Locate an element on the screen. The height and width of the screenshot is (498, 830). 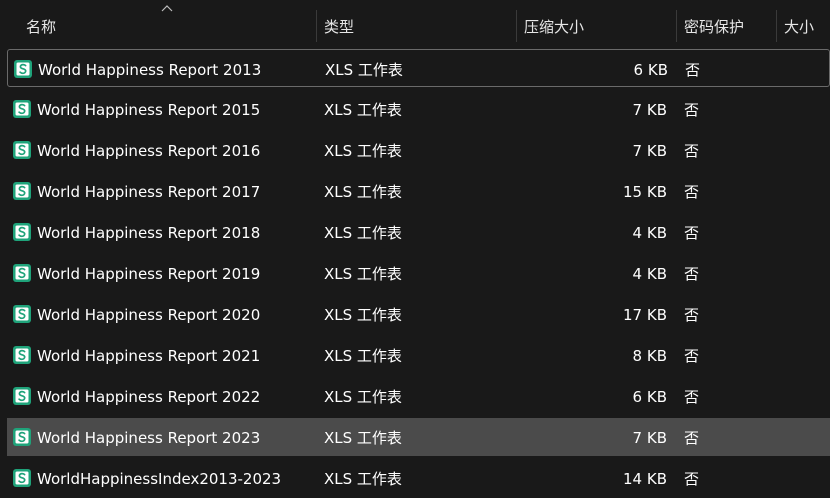
file-compressed-size: 15 KB is located at coordinates (645, 192).